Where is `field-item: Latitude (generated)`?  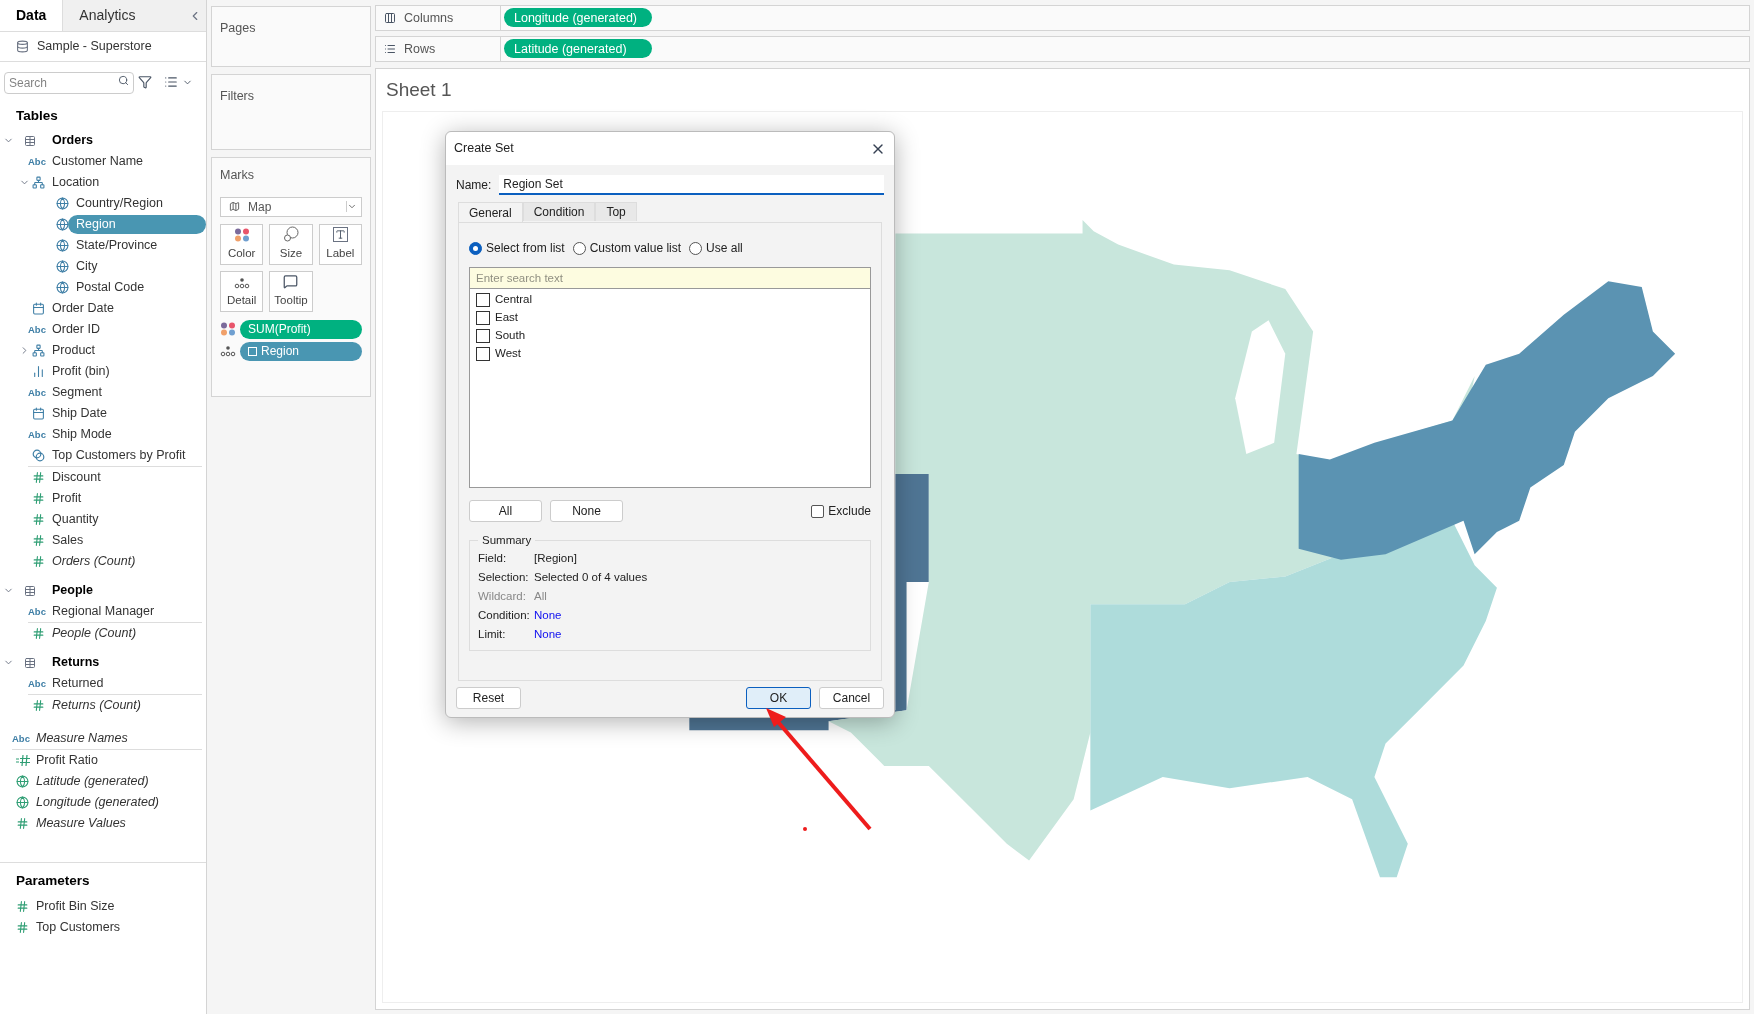 field-item: Latitude (generated) is located at coordinates (92, 782).